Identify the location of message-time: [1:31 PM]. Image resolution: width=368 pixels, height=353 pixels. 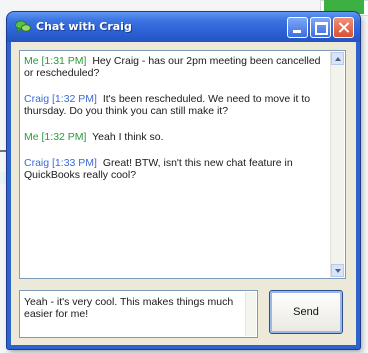
(64, 61).